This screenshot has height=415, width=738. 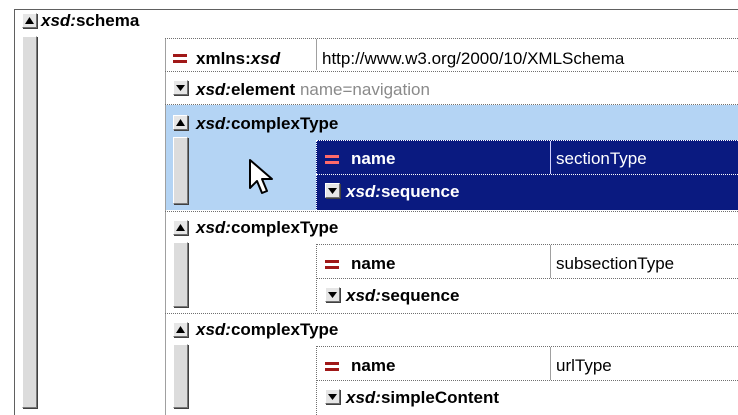 What do you see at coordinates (223, 58) in the screenshot?
I see `xmlns-prefix: xmlns:` at bounding box center [223, 58].